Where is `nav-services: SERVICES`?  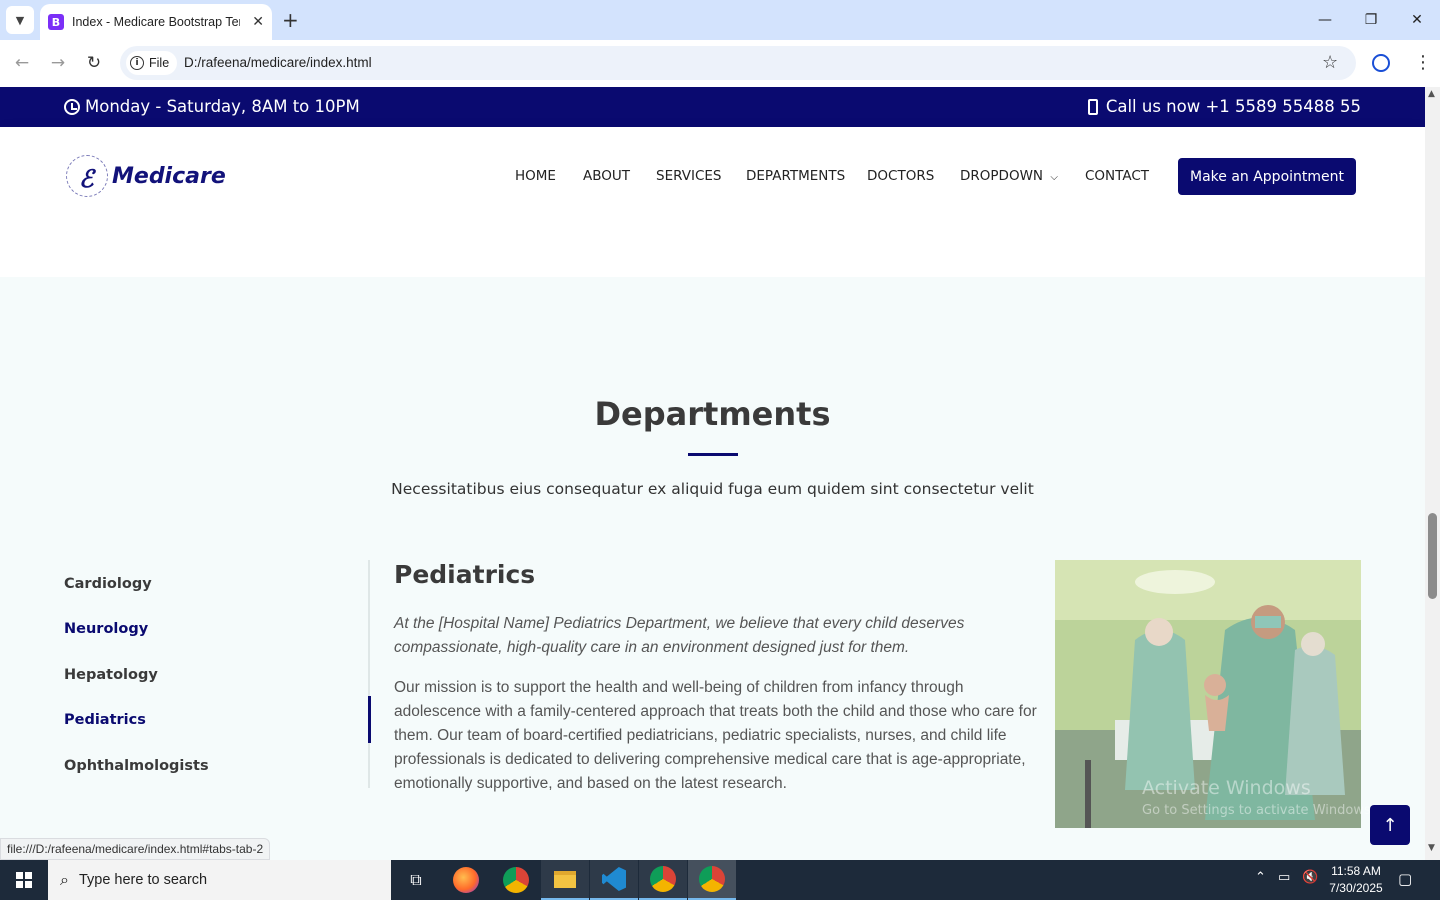
nav-services: SERVICES is located at coordinates (688, 176).